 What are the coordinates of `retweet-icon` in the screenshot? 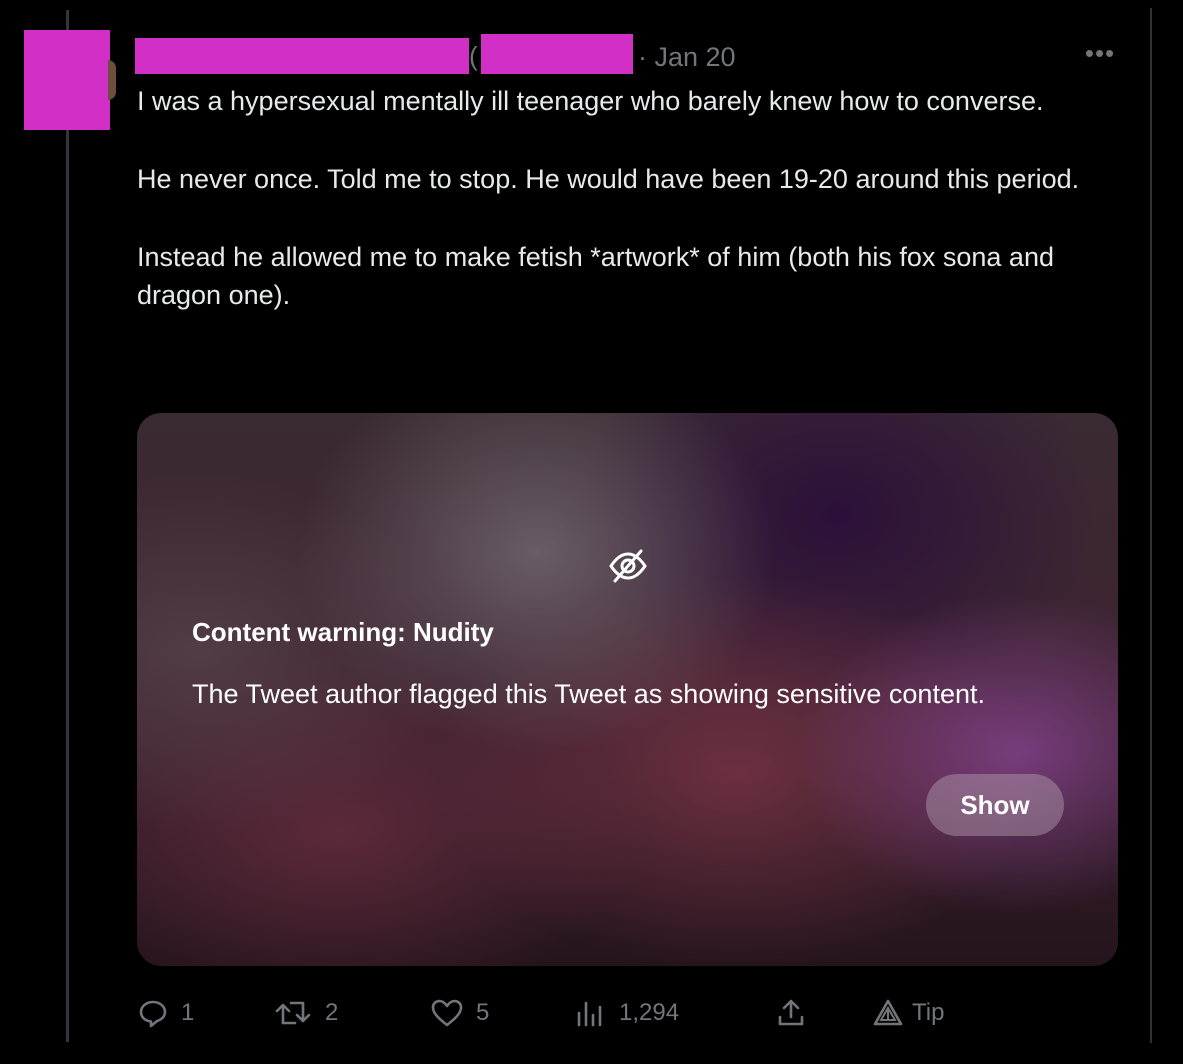 It's located at (293, 1013).